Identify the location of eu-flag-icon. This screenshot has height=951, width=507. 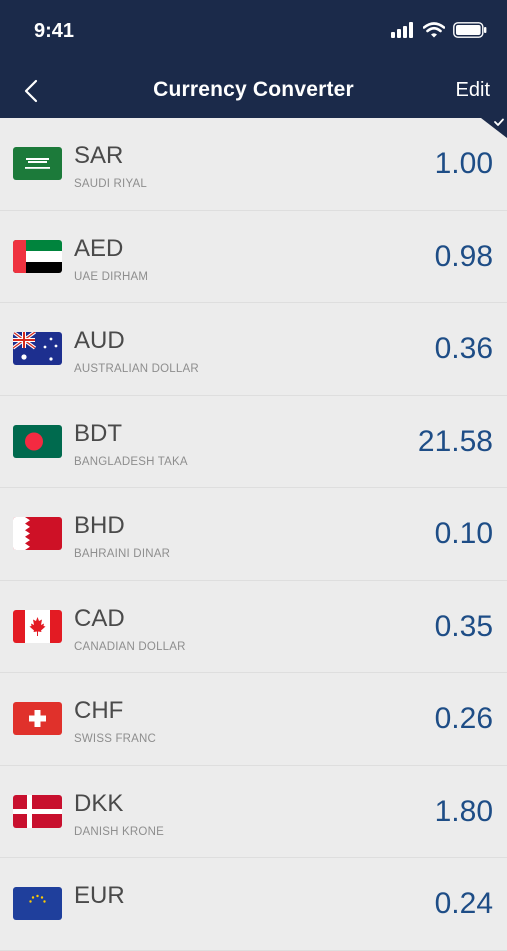
(37, 903).